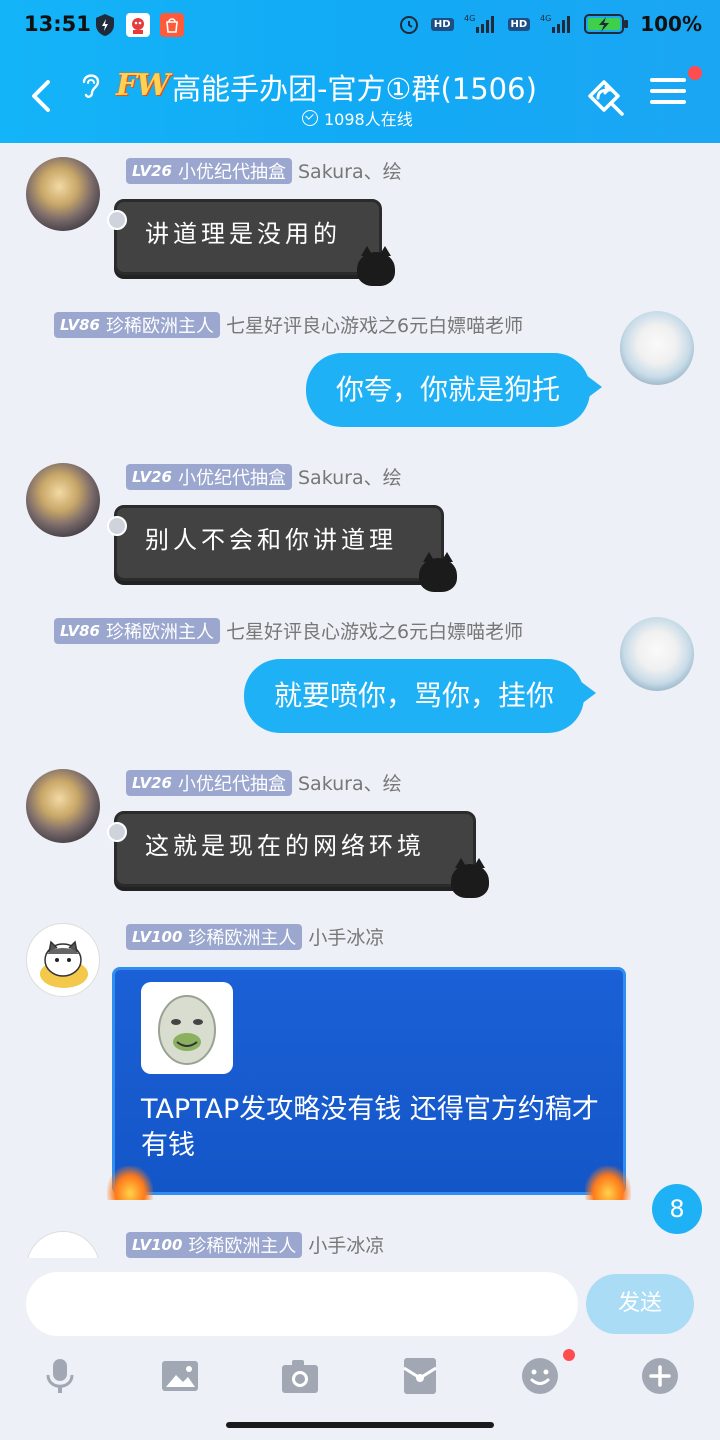 The image size is (720, 1440). I want to click on status-bar: 13:51 HD 4G HD 4G 100%, so click(360, 26).